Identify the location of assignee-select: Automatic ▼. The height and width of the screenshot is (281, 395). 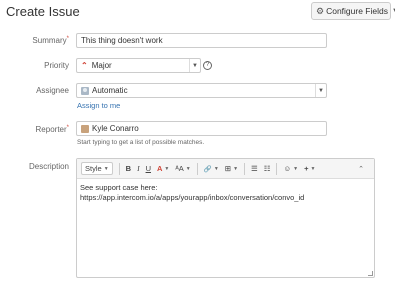
(201, 90).